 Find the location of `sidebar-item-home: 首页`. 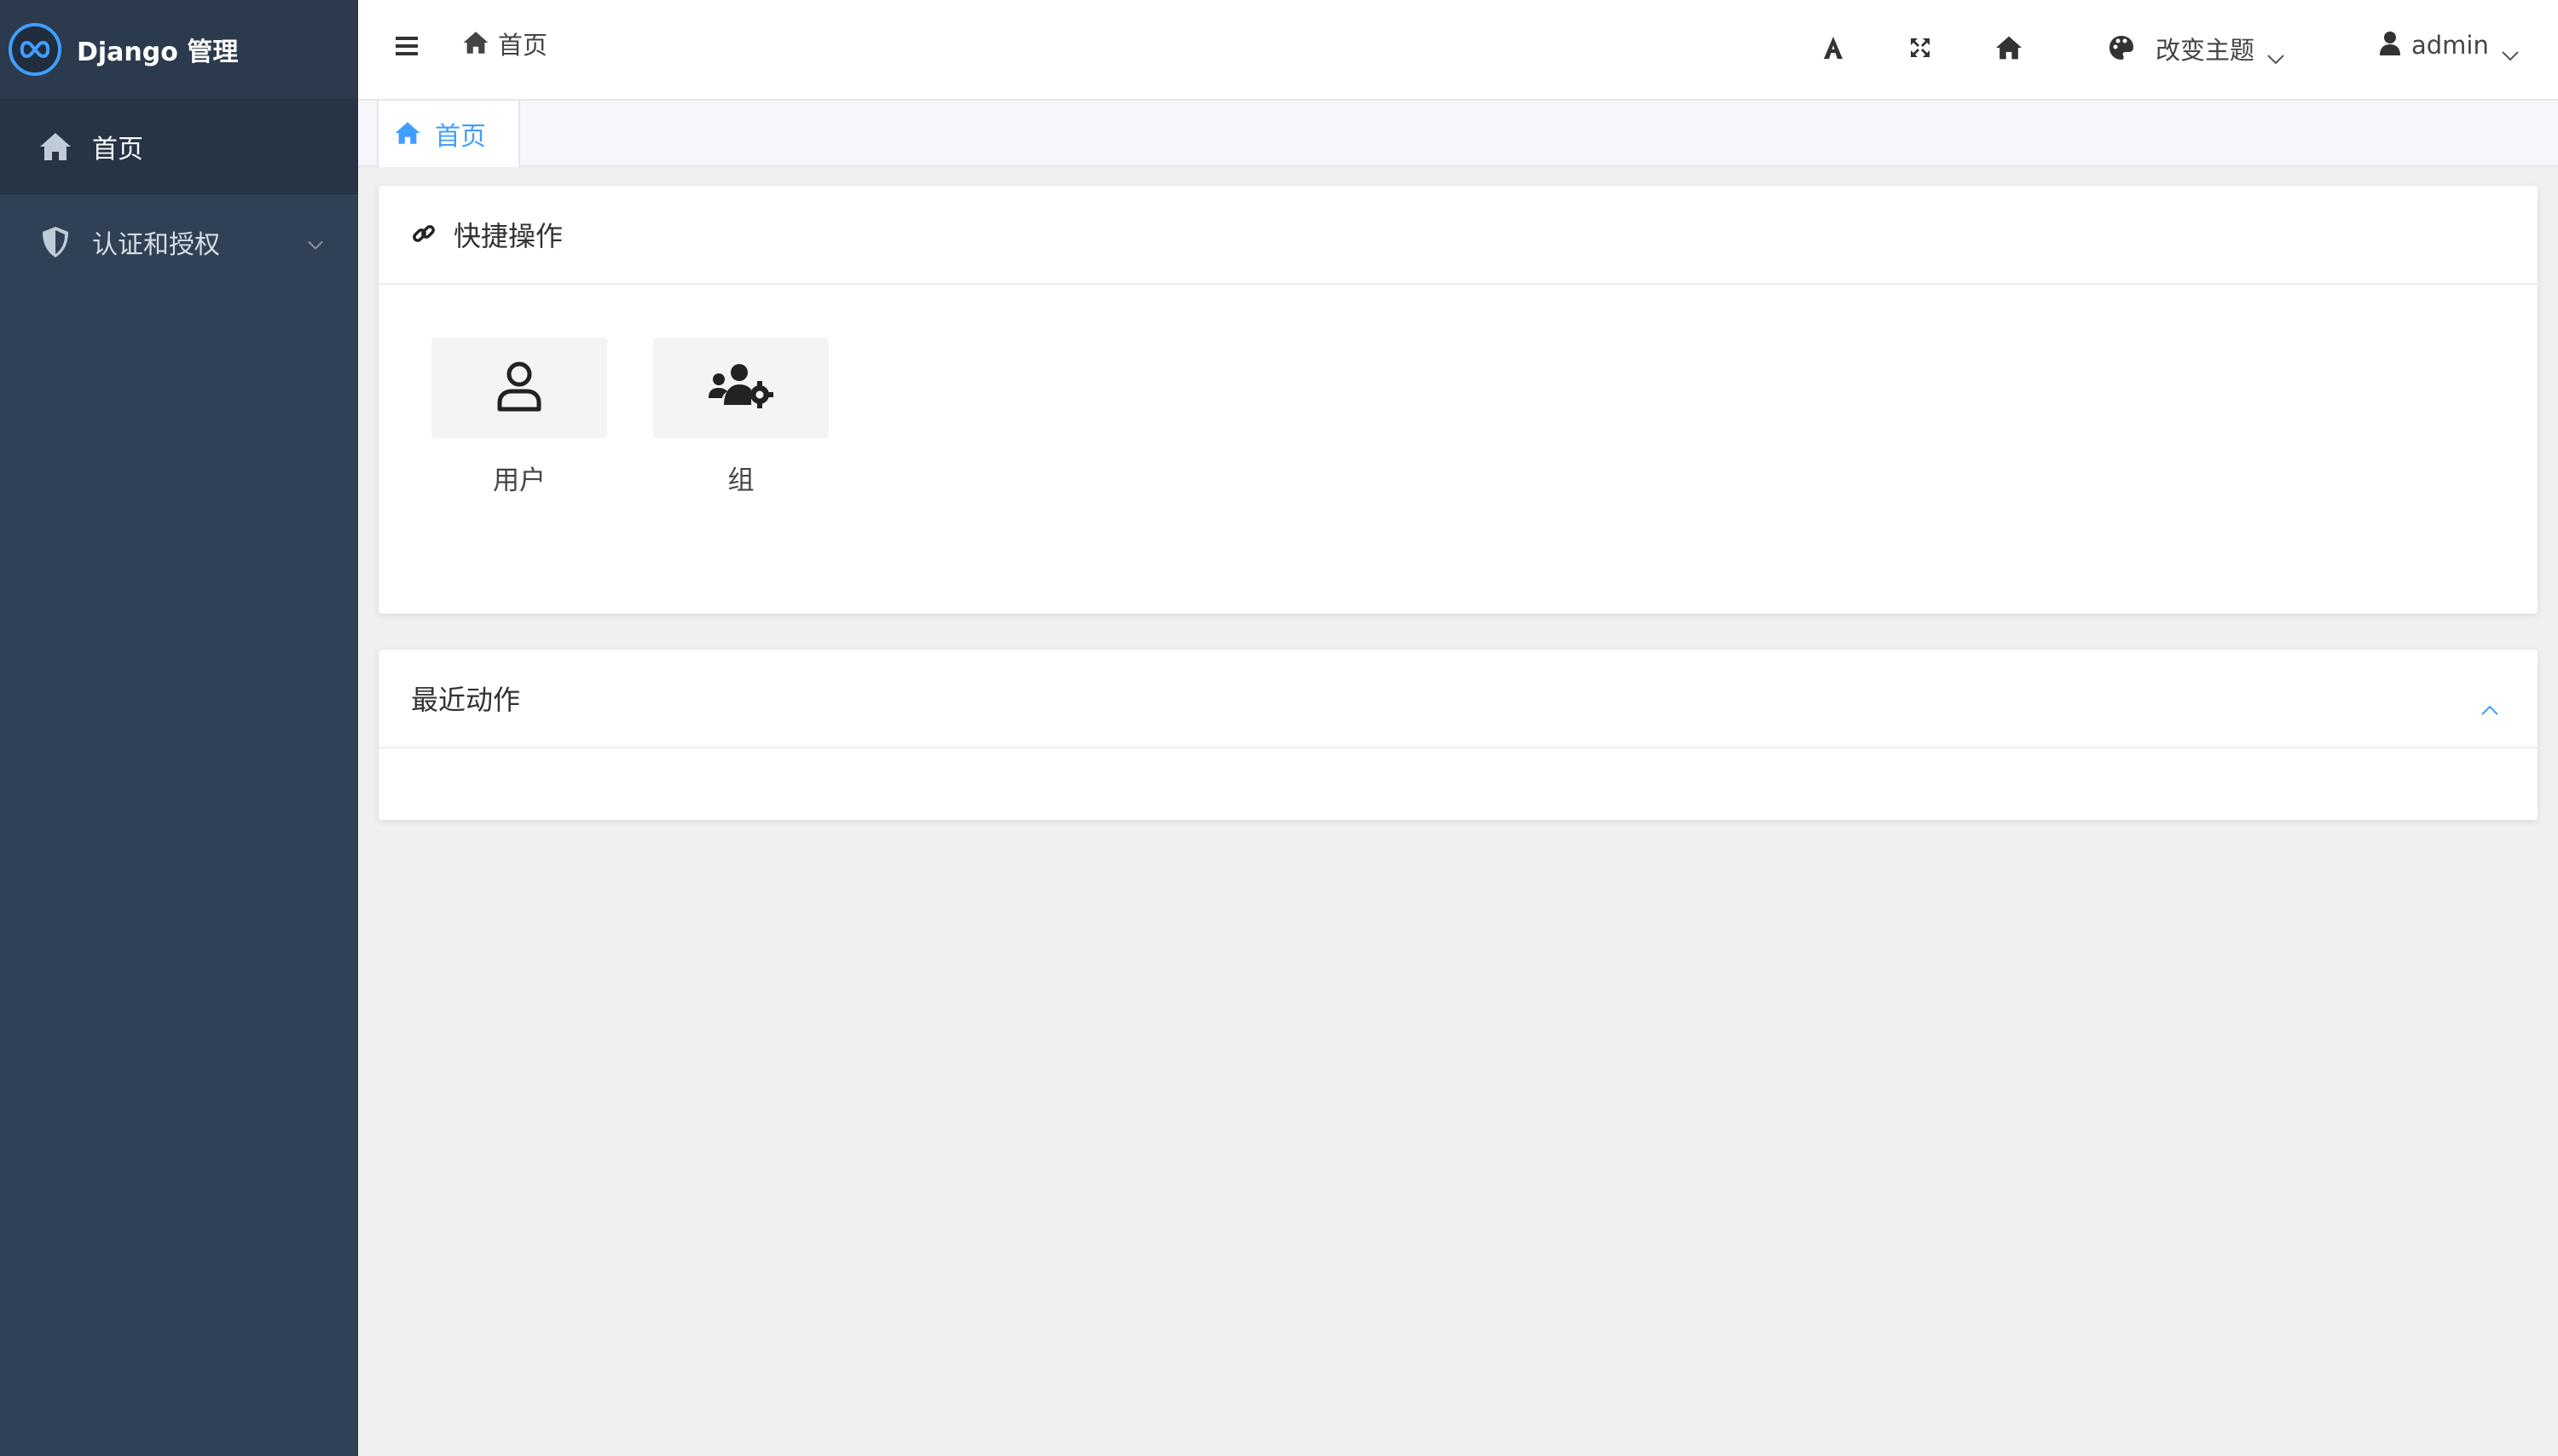

sidebar-item-home: 首页 is located at coordinates (179, 146).